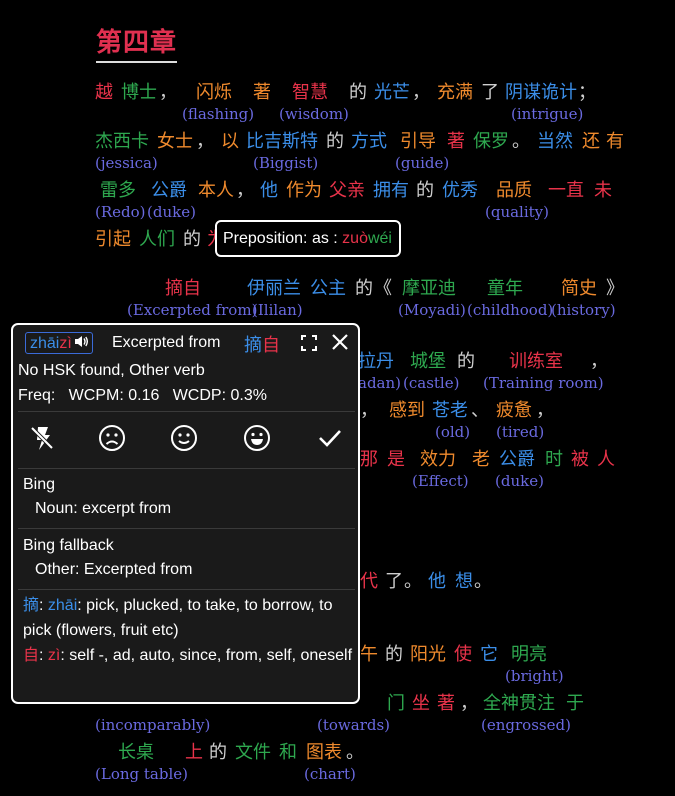  What do you see at coordinates (308, 238) in the screenshot?
I see `grammar-tooltip: Preposition: as : zuòwéi` at bounding box center [308, 238].